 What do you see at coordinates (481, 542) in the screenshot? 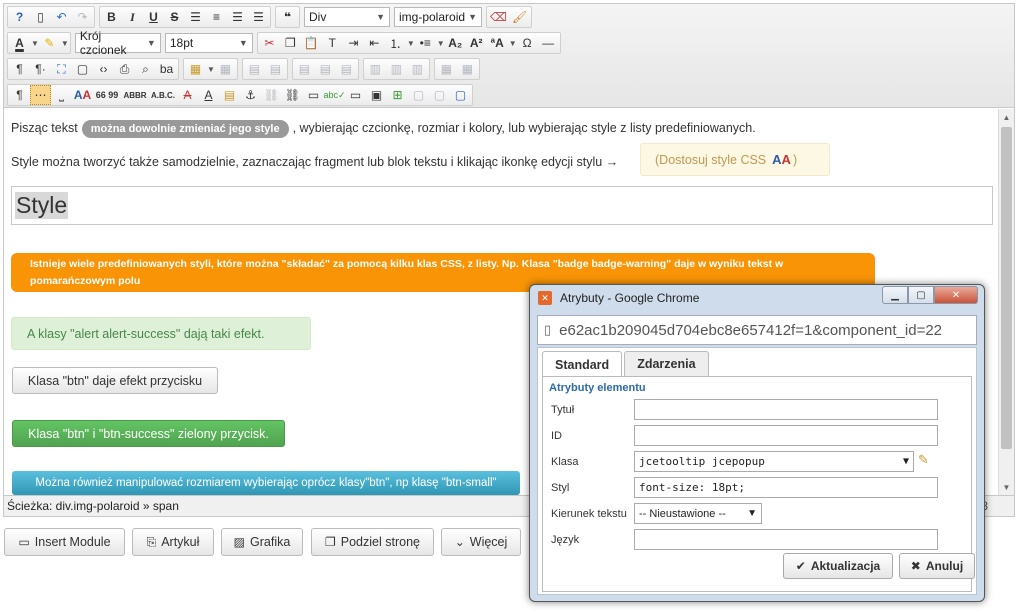
I see `more-button: ⌄ Więcej` at bounding box center [481, 542].